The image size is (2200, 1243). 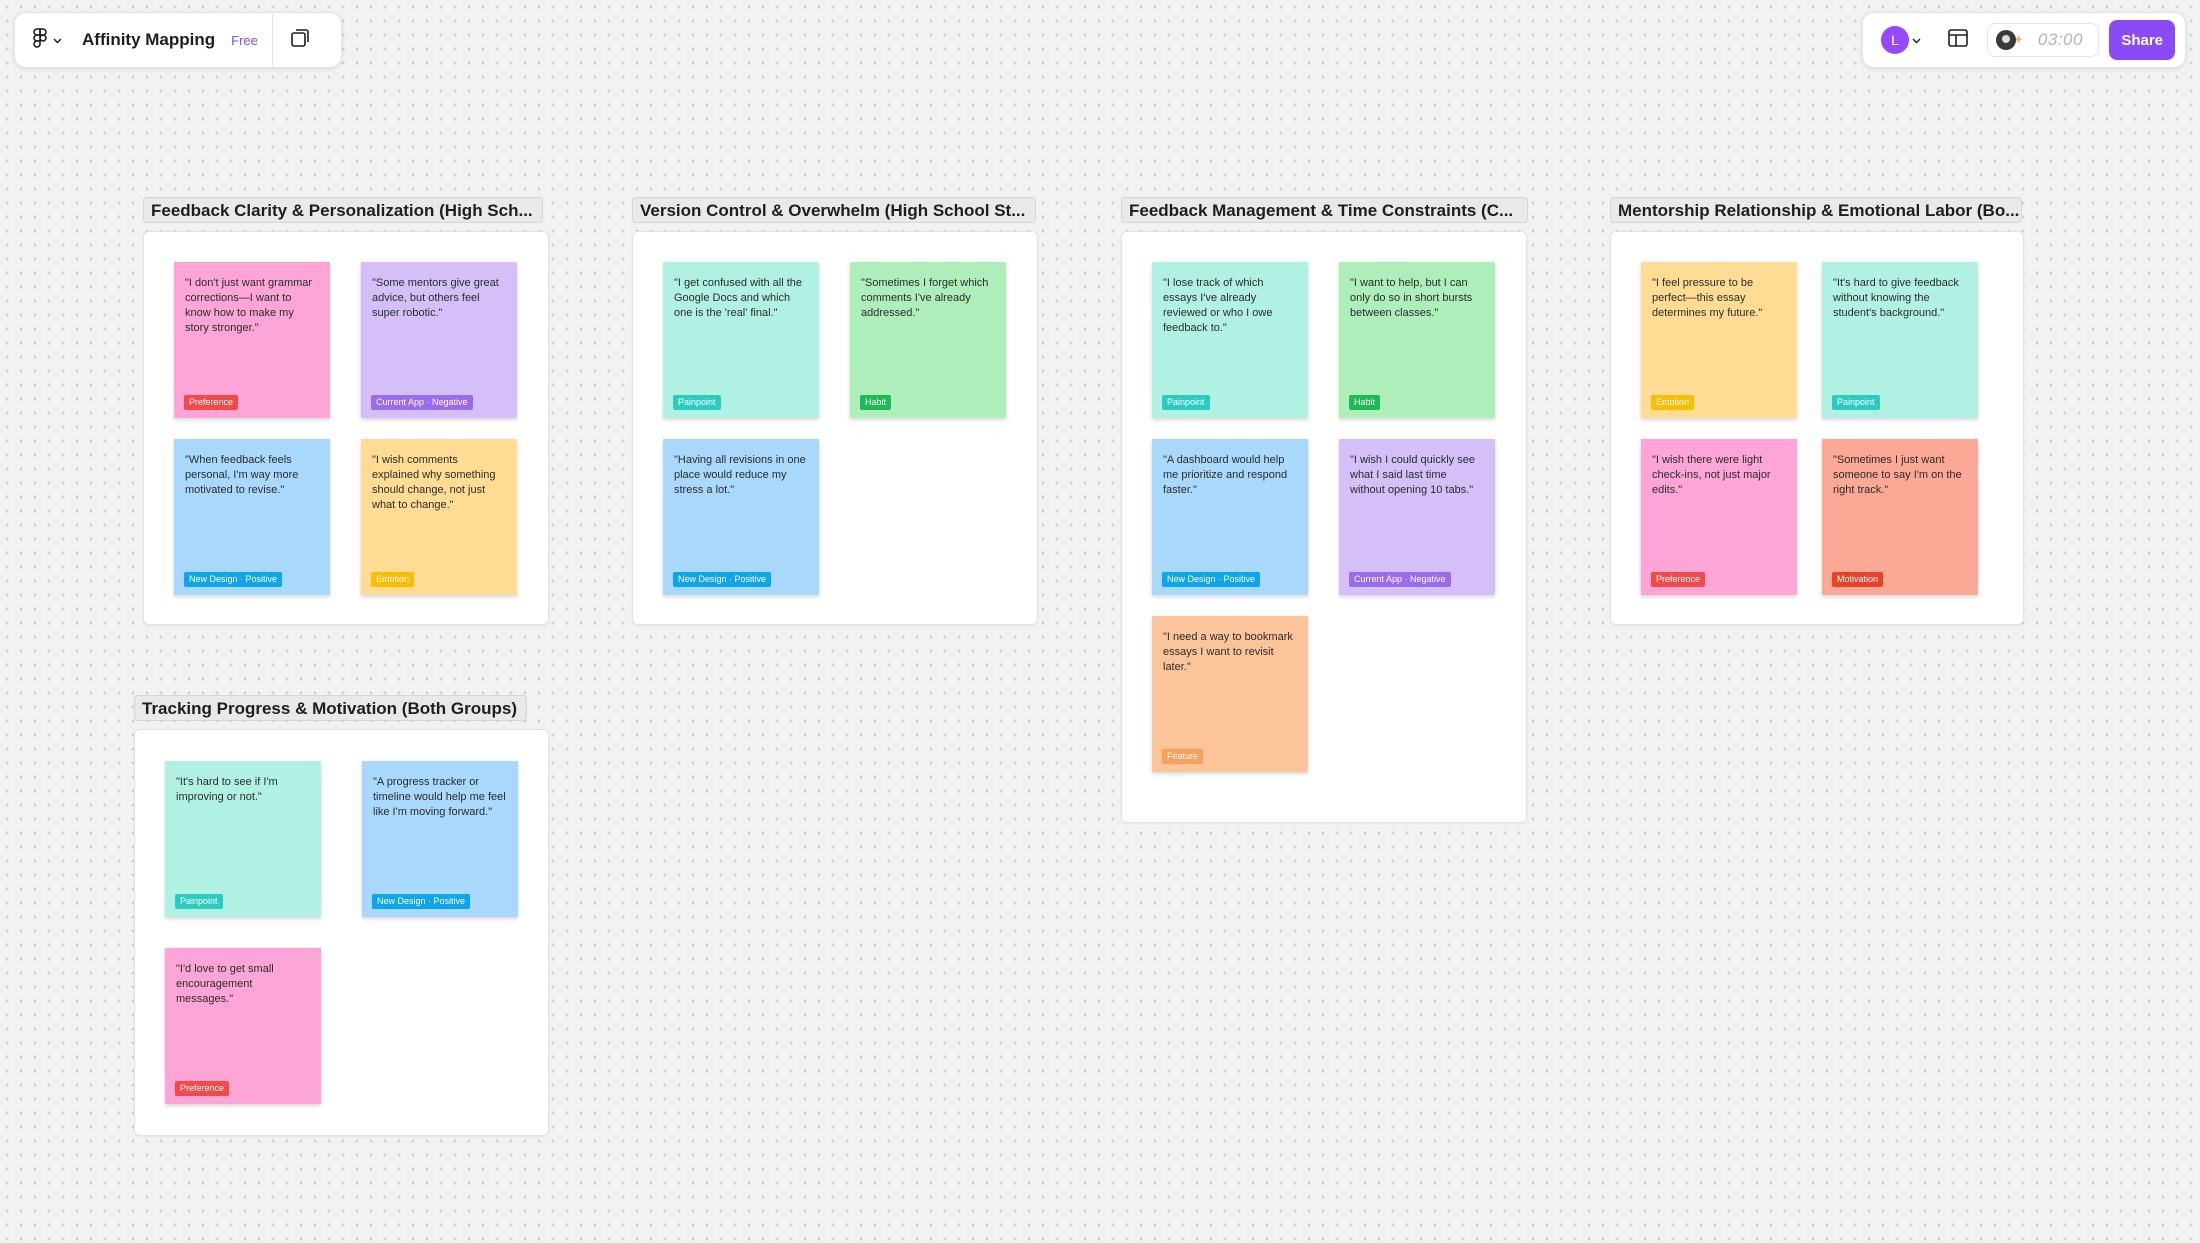 I want to click on timer-display: 03:00, so click(x=2060, y=39).